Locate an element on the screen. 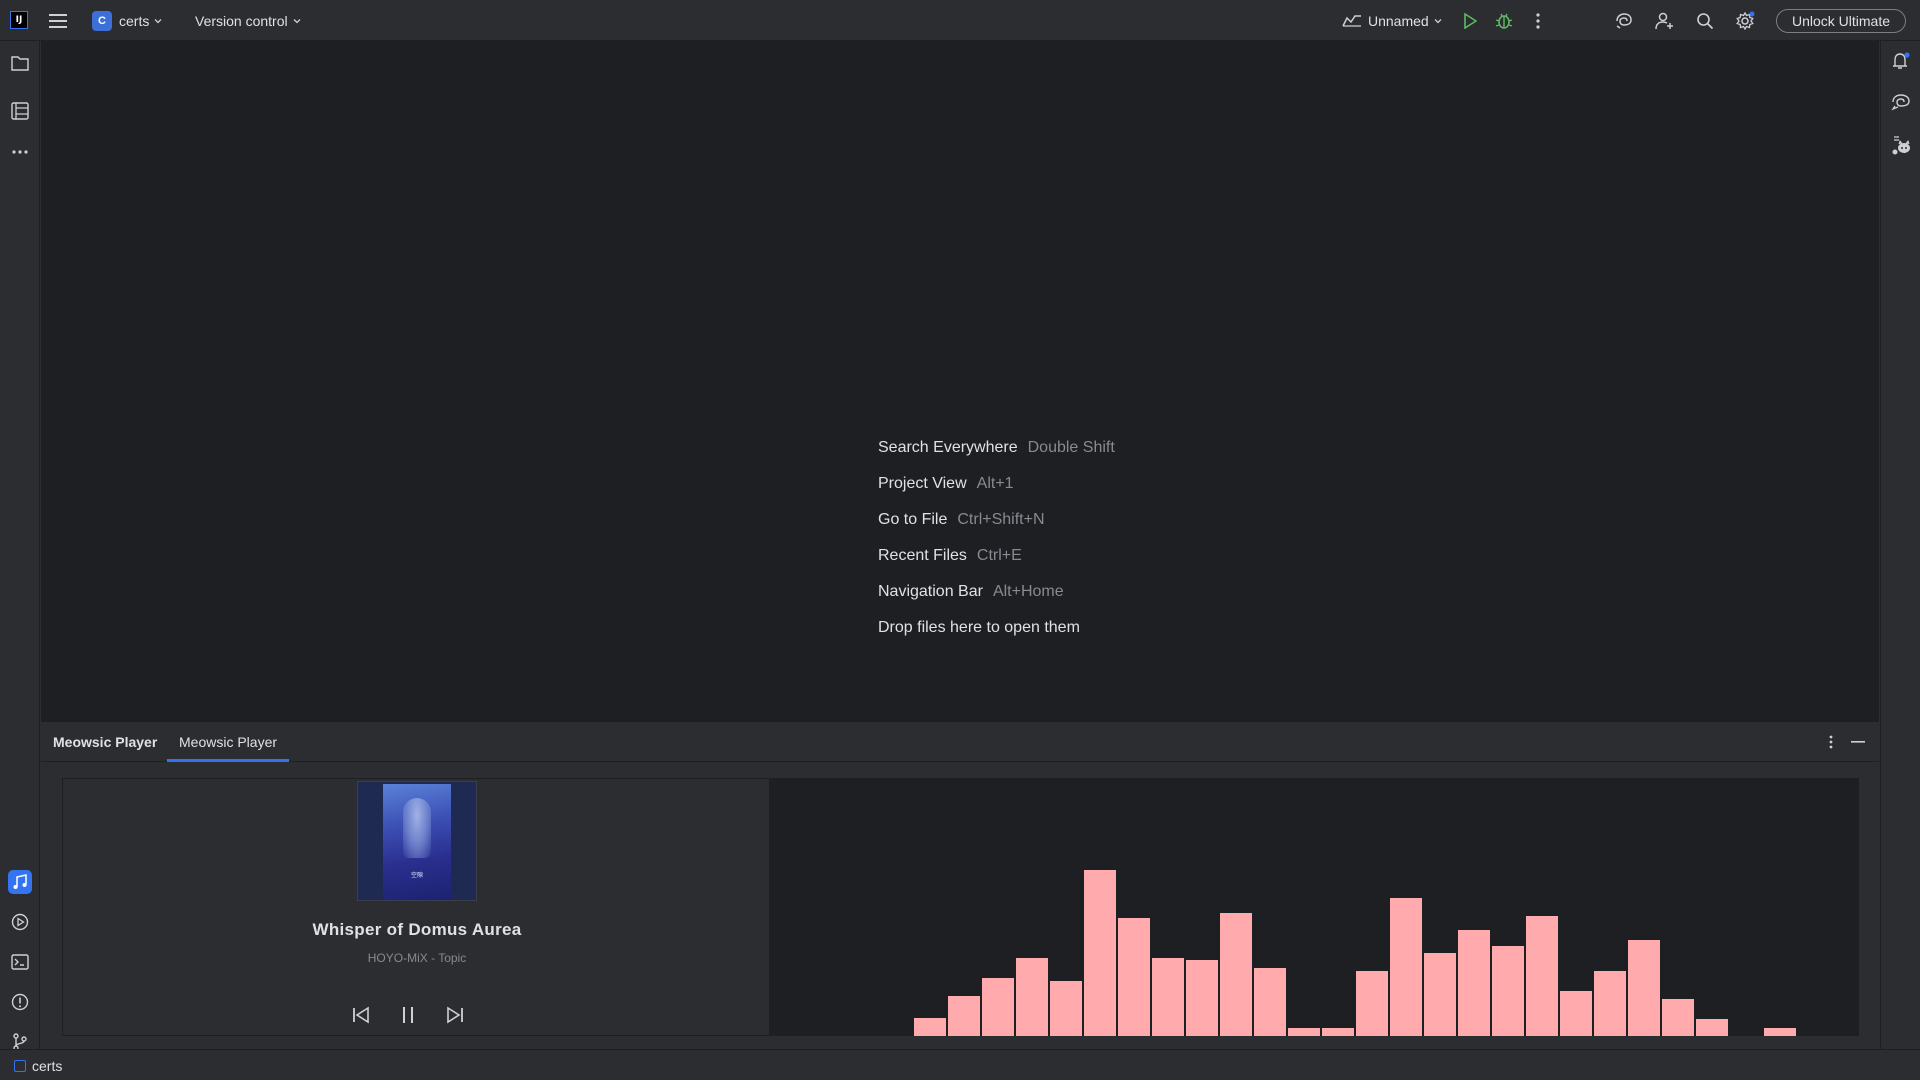 The width and height of the screenshot is (1920, 1080). status-bar: certs is located at coordinates (960, 1064).